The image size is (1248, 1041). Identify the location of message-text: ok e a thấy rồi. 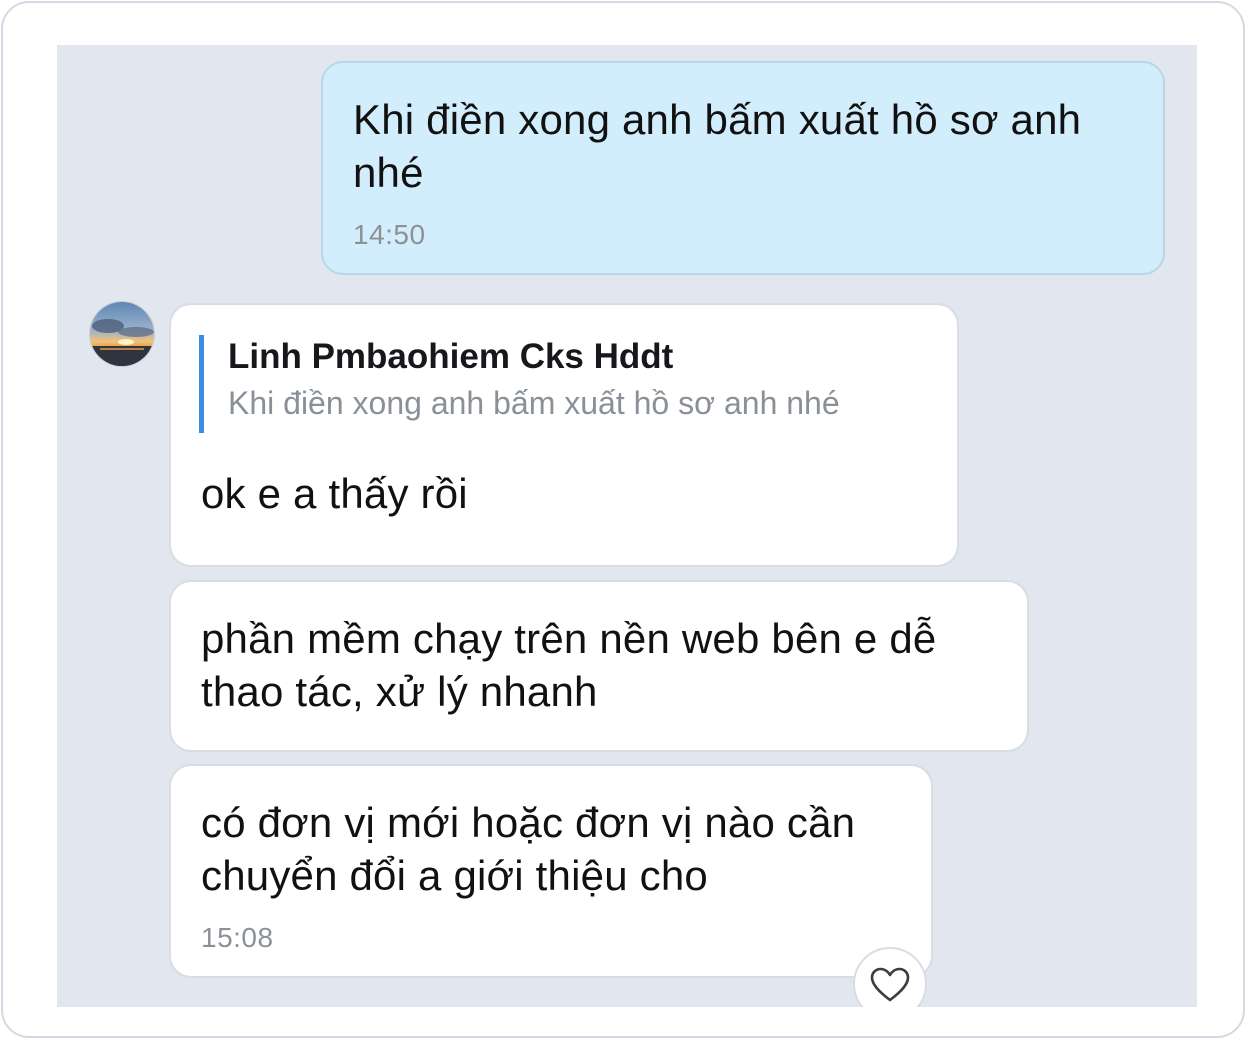
(334, 493).